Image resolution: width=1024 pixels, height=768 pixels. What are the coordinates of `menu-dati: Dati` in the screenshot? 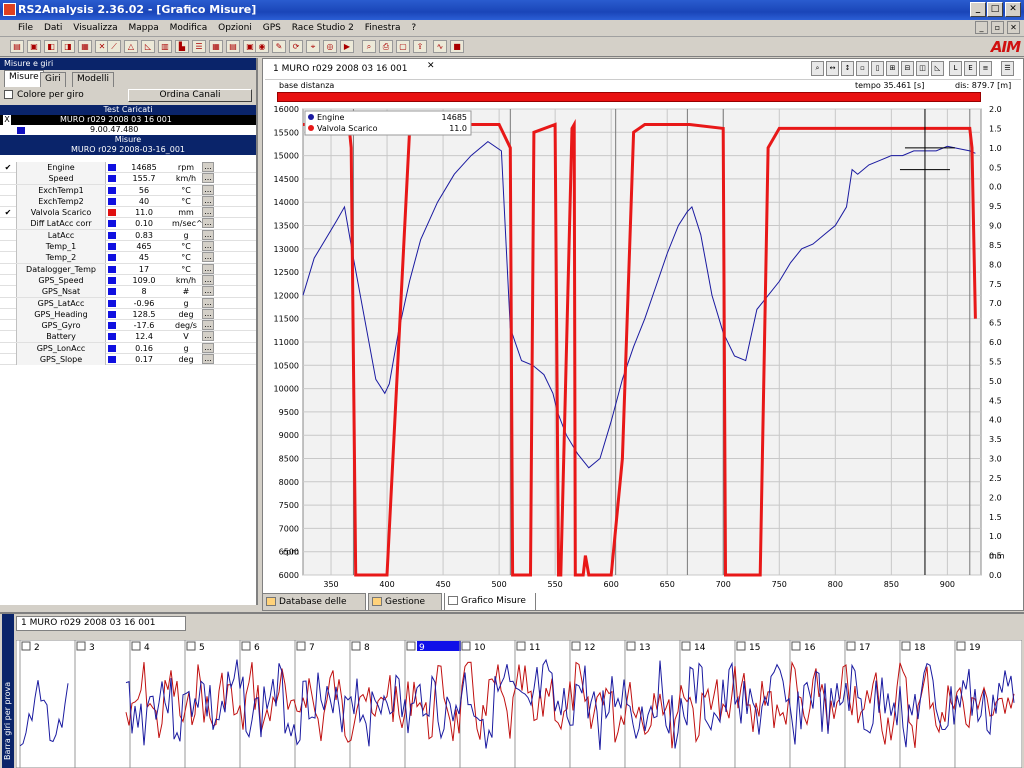 It's located at (53, 28).